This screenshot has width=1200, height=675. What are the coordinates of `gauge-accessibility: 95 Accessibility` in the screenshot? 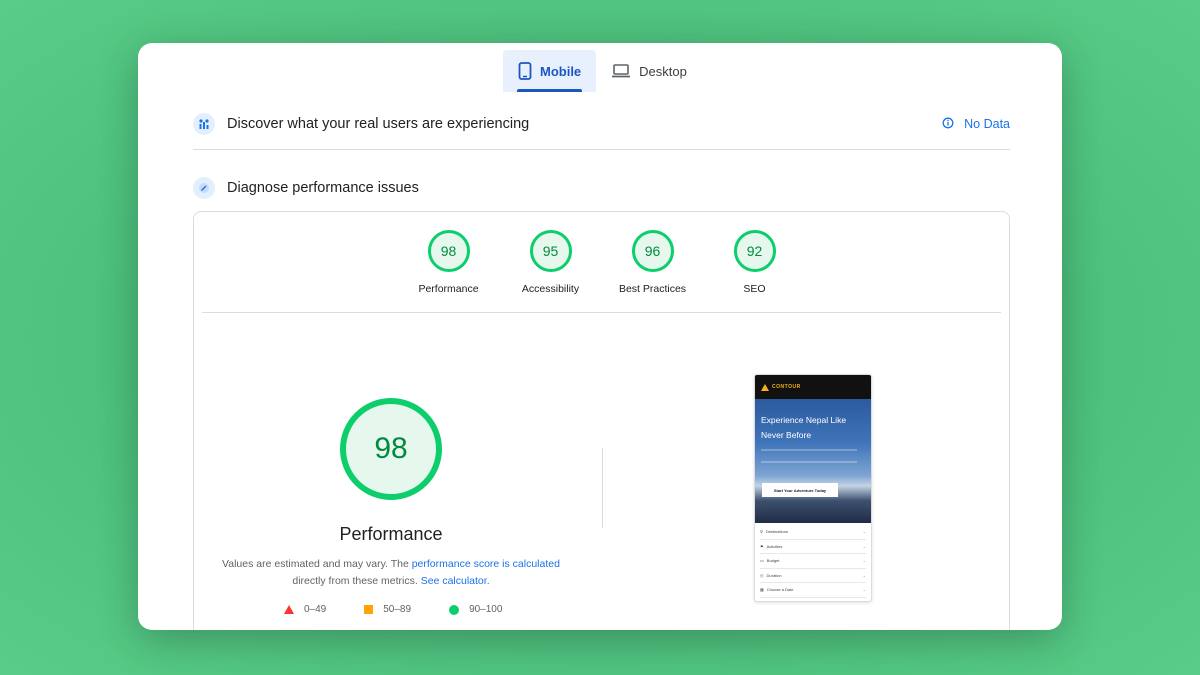 It's located at (551, 262).